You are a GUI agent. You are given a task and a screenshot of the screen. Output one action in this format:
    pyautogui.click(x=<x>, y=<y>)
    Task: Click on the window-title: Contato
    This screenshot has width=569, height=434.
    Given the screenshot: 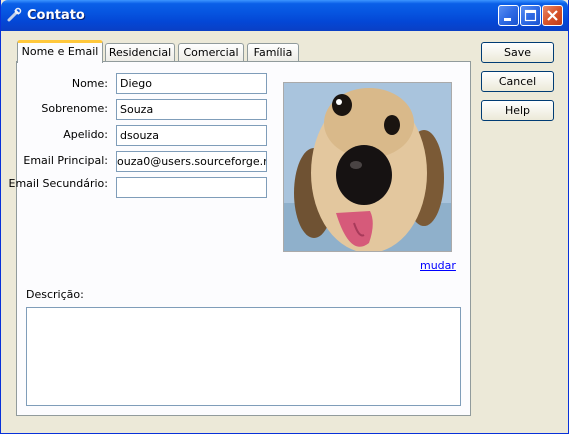 What is the action you would take?
    pyautogui.click(x=56, y=15)
    